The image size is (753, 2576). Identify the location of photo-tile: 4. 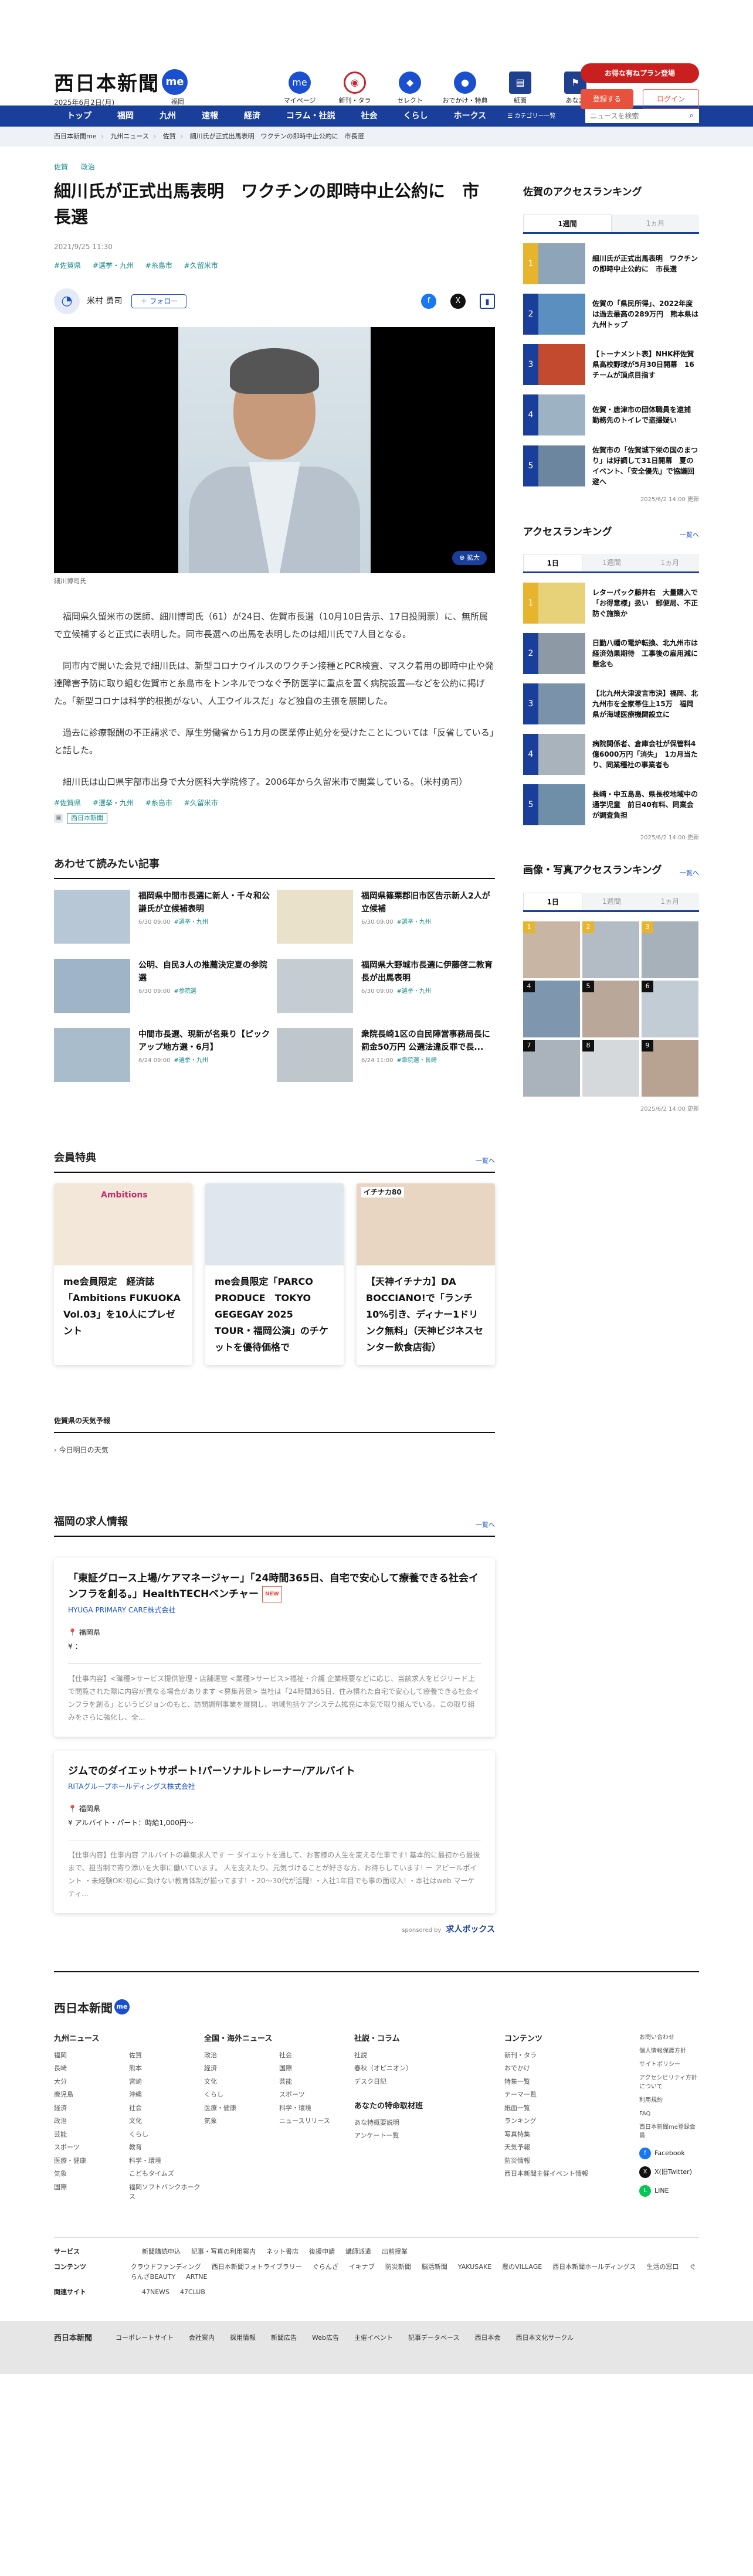
(552, 1008).